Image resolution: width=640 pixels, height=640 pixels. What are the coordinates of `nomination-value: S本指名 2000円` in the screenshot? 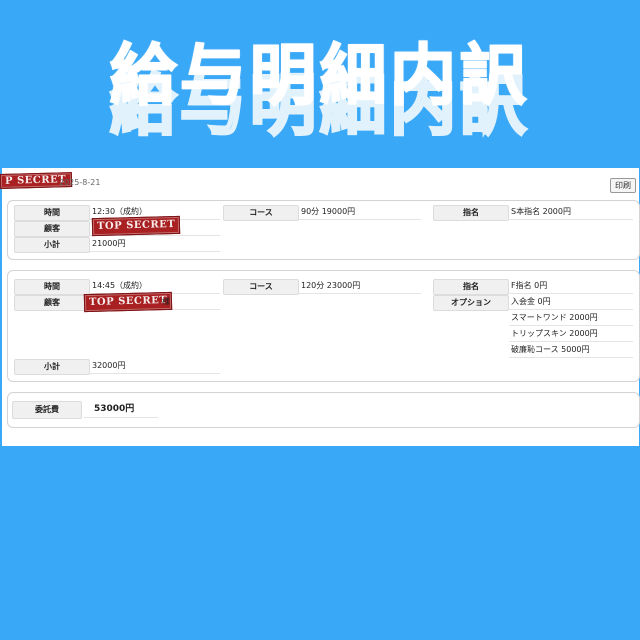 It's located at (571, 212).